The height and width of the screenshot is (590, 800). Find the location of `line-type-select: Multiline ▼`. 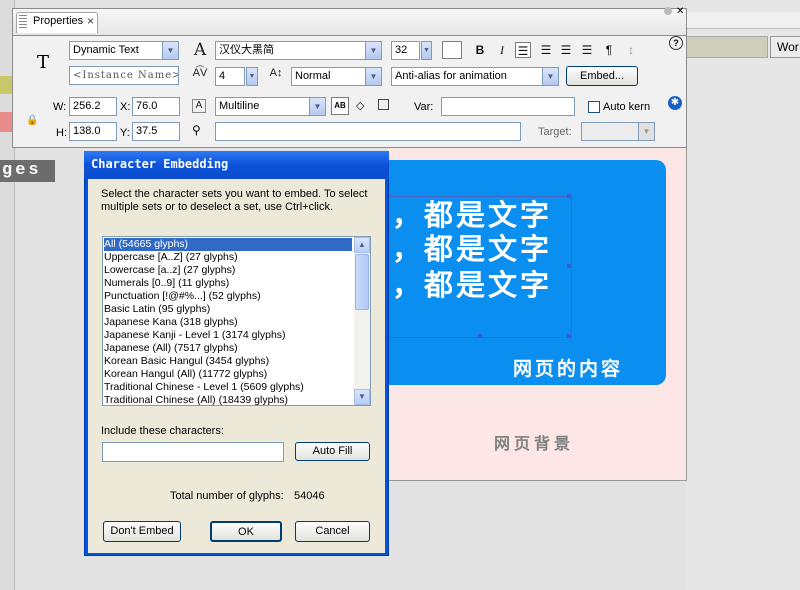

line-type-select: Multiline ▼ is located at coordinates (270, 106).